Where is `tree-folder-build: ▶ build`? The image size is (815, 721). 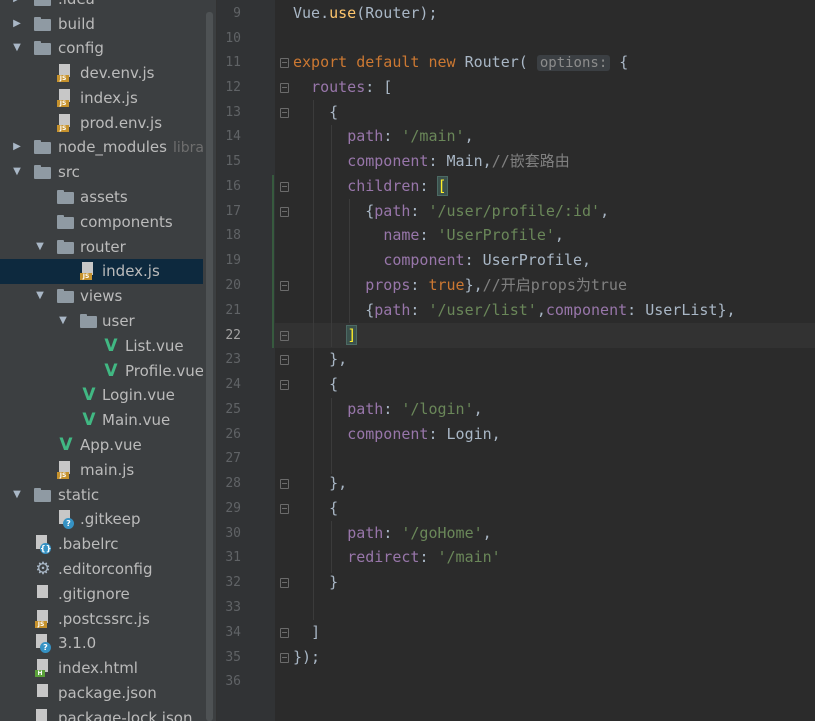 tree-folder-build: ▶ build is located at coordinates (101, 24).